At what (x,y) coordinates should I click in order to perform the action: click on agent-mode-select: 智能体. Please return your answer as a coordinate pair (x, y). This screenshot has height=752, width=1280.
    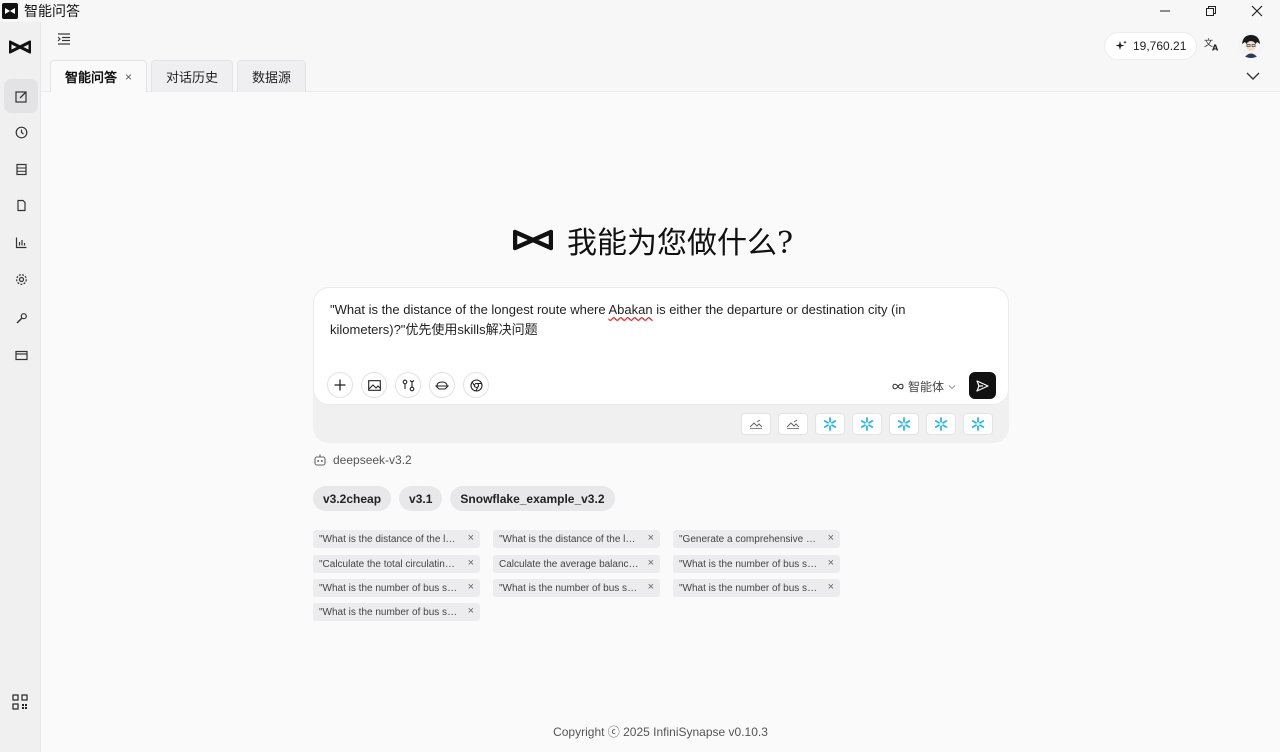
    Looking at the image, I should click on (924, 386).